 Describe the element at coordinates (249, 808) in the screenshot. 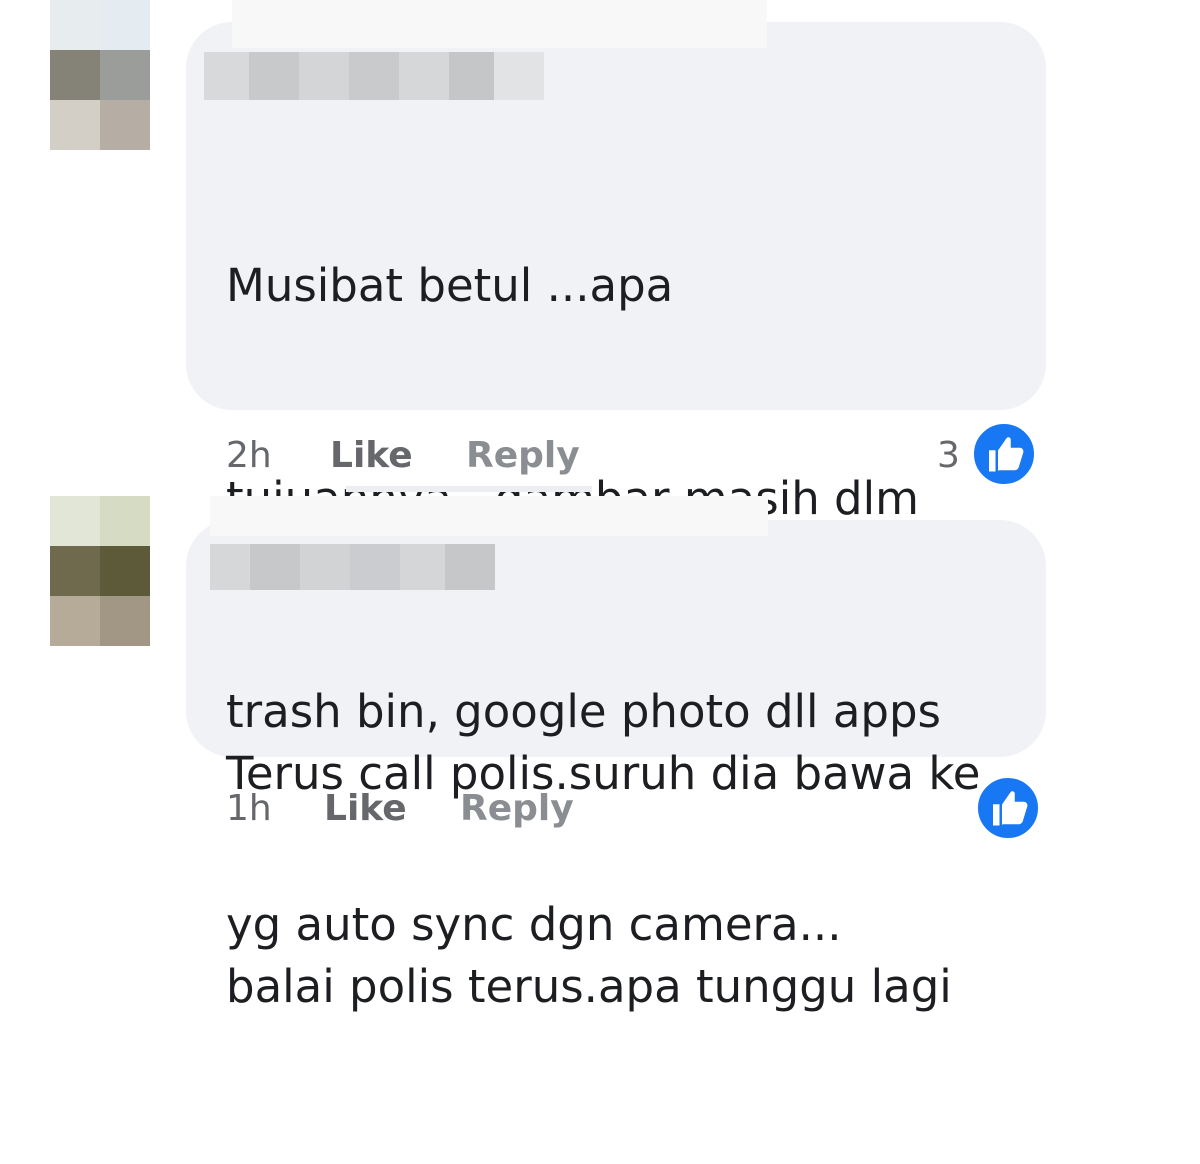

I see `comment-timestamp: 1h` at that location.